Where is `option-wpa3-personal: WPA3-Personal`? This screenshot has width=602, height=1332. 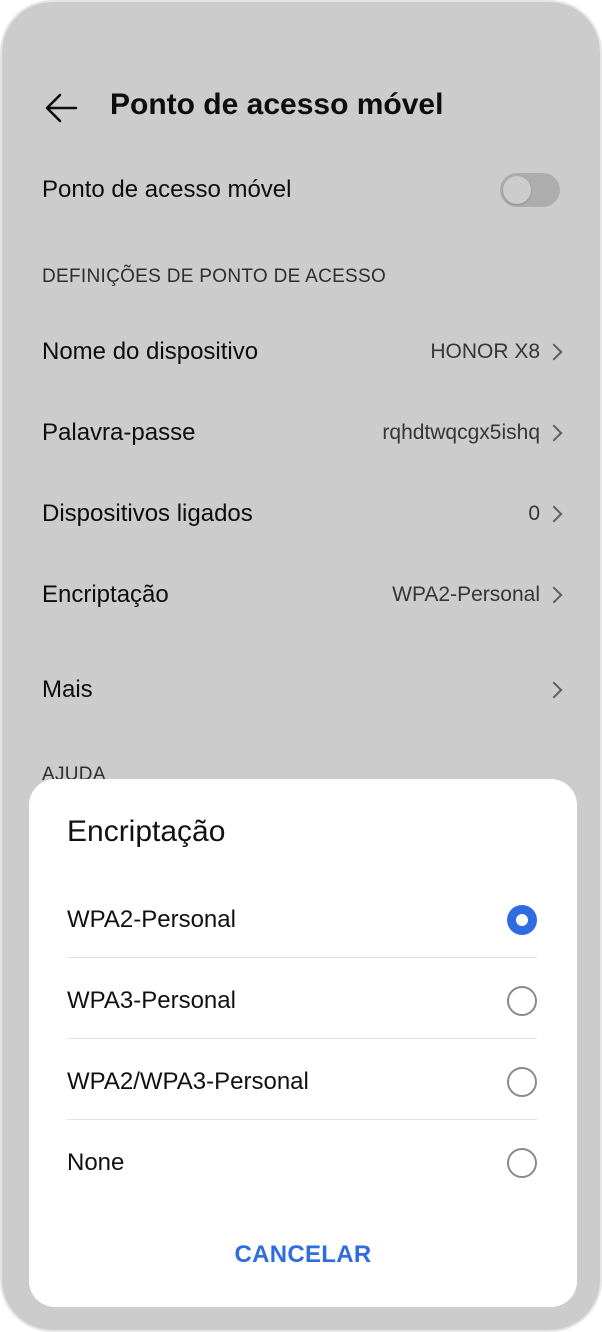
option-wpa3-personal: WPA3-Personal is located at coordinates (302, 1000).